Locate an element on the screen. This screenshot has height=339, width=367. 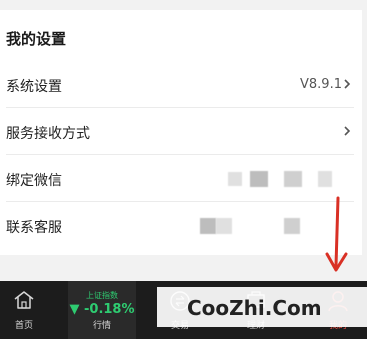
index-name: 上证指数 is located at coordinates (102, 295).